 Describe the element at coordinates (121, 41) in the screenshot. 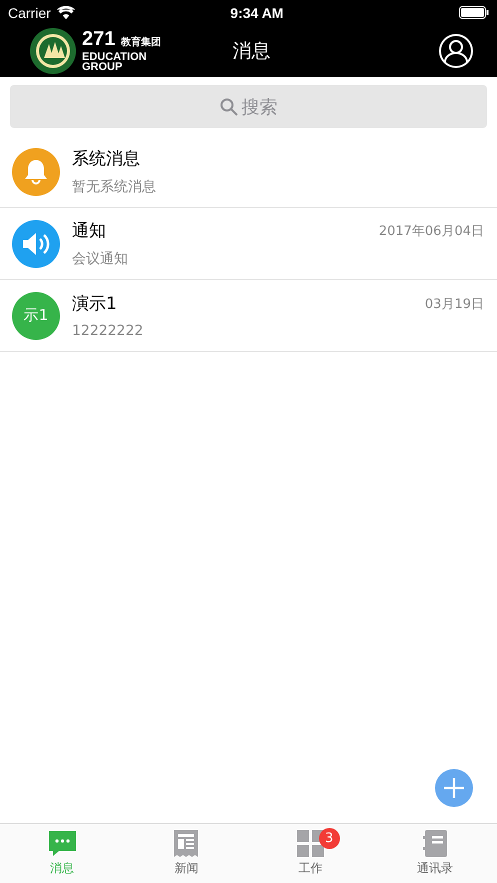

I see `logo-number: 271 教育集团` at that location.